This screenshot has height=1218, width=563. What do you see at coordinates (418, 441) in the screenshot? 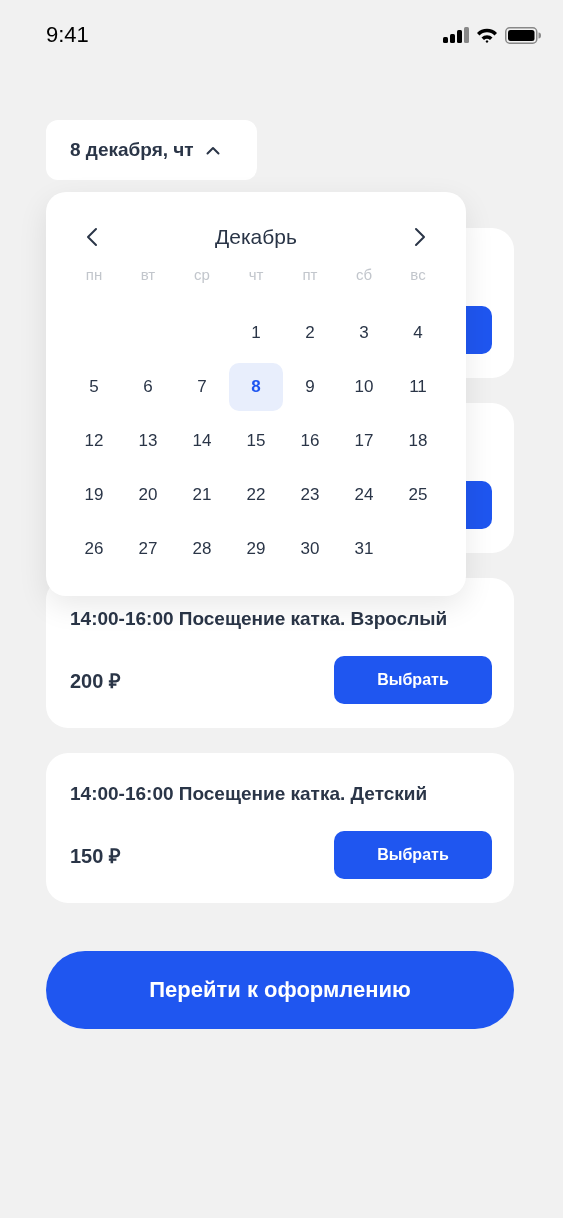
I see `calendar-day: 18` at bounding box center [418, 441].